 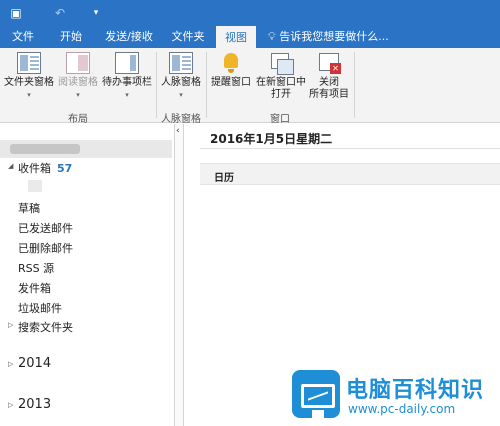 I want to click on folder-search: 搜索文件夹, so click(x=45, y=327).